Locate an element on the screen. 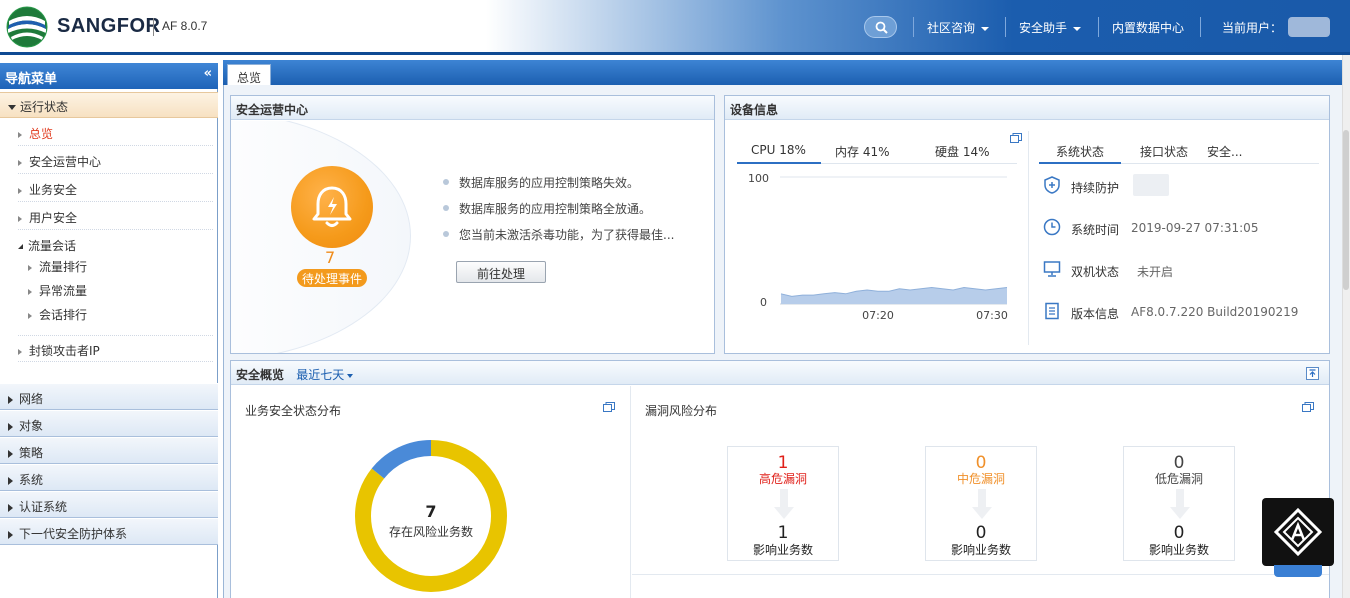  section-label: 认证系统 is located at coordinates (43, 507).